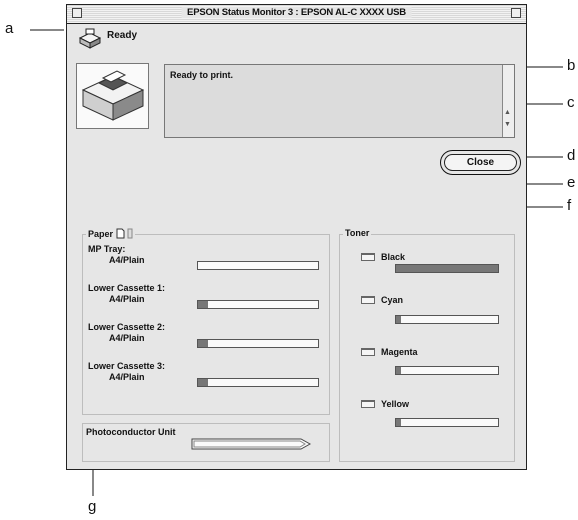  I want to click on photoconductor-label: Photoconductor Unit, so click(131, 432).